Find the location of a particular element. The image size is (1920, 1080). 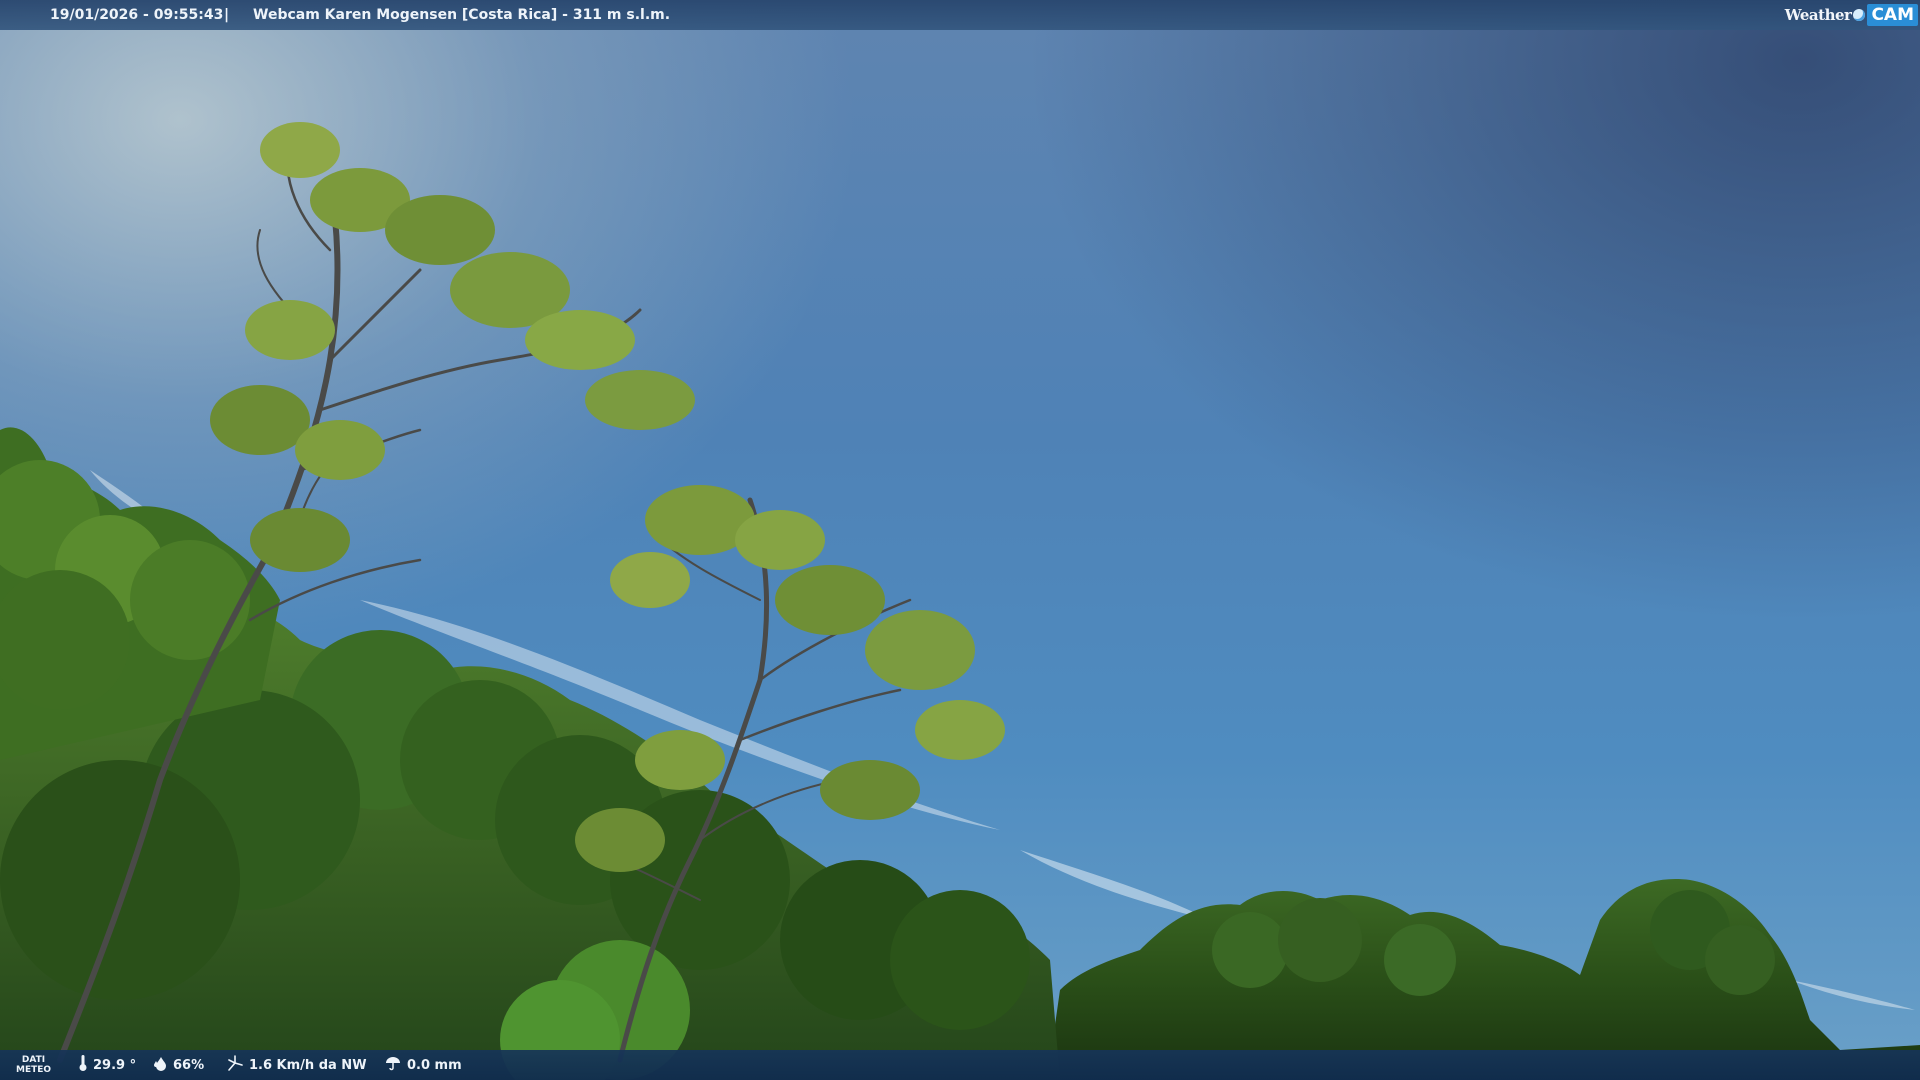

logo-weather-text: Weather is located at coordinates (1818, 15).